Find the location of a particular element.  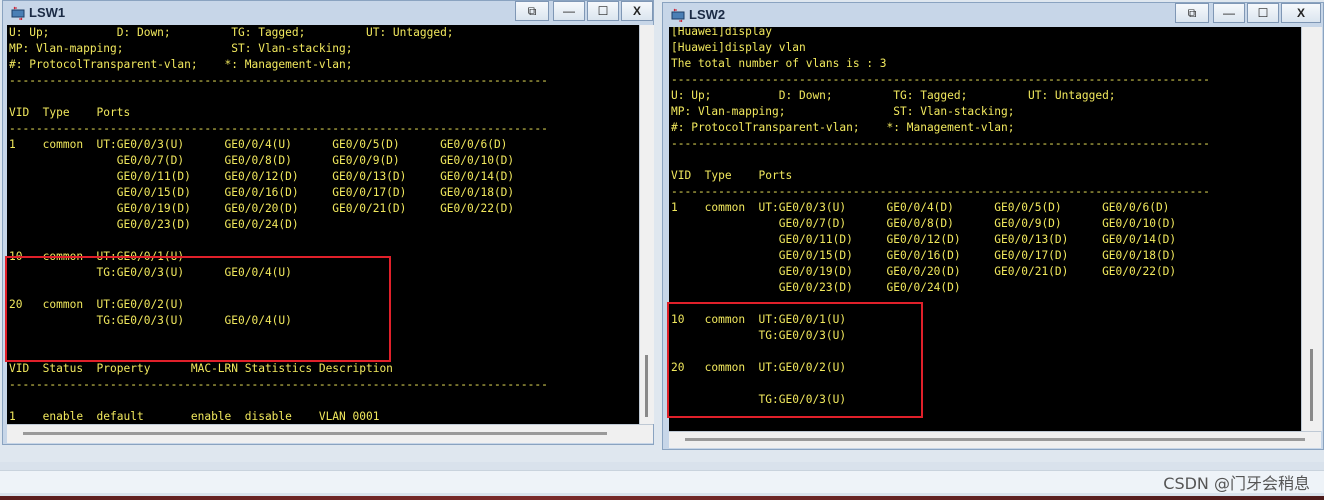

lsw1-restore-button: ⧉ is located at coordinates (532, 11).